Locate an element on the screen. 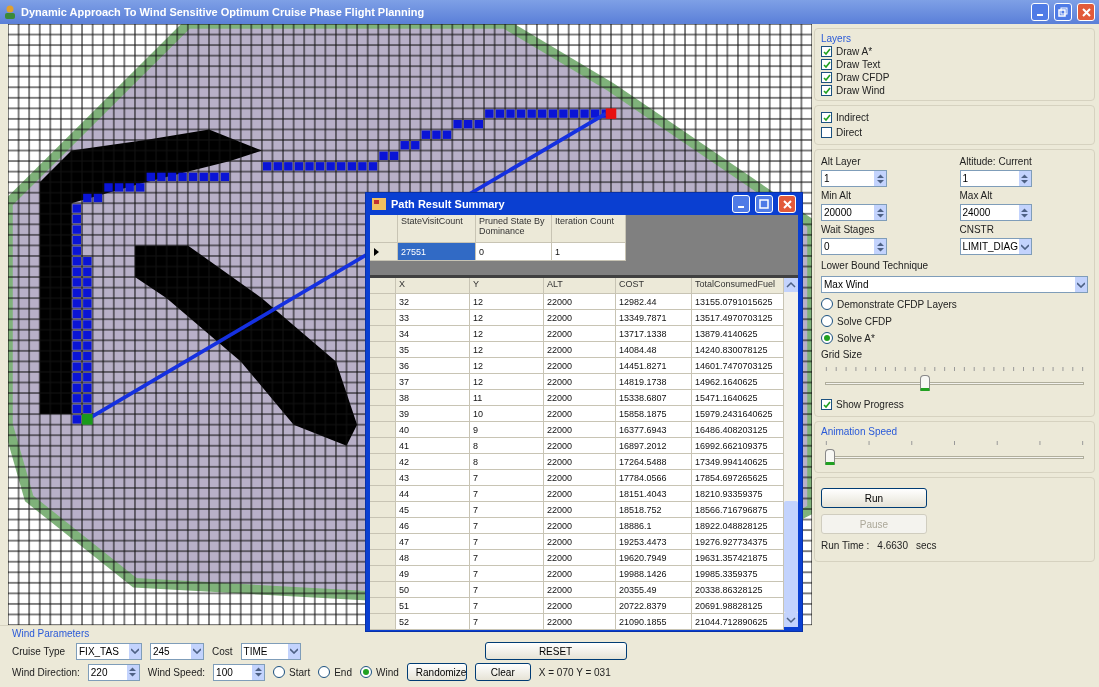  spin-field: 220 is located at coordinates (113, 672).